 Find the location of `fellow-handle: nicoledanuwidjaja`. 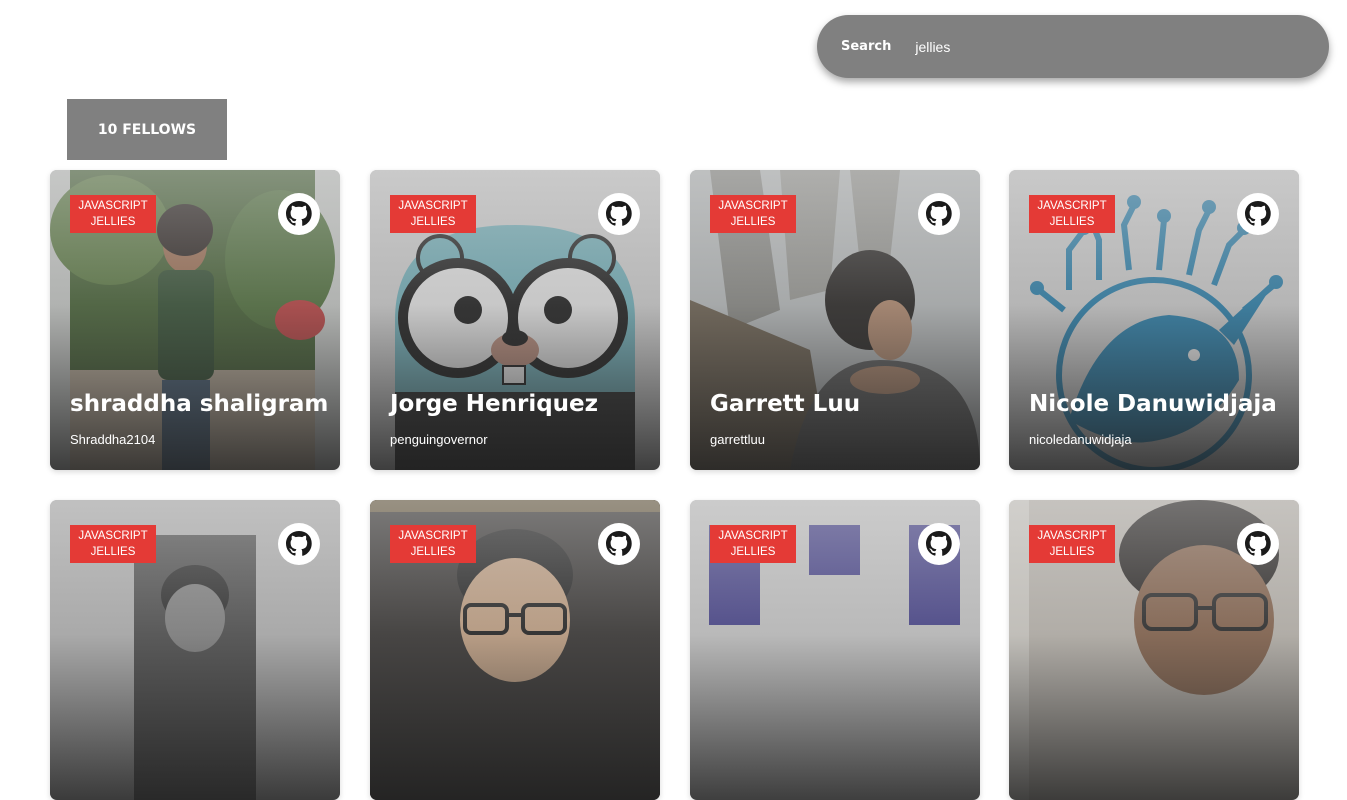

fellow-handle: nicoledanuwidjaja is located at coordinates (1080, 439).